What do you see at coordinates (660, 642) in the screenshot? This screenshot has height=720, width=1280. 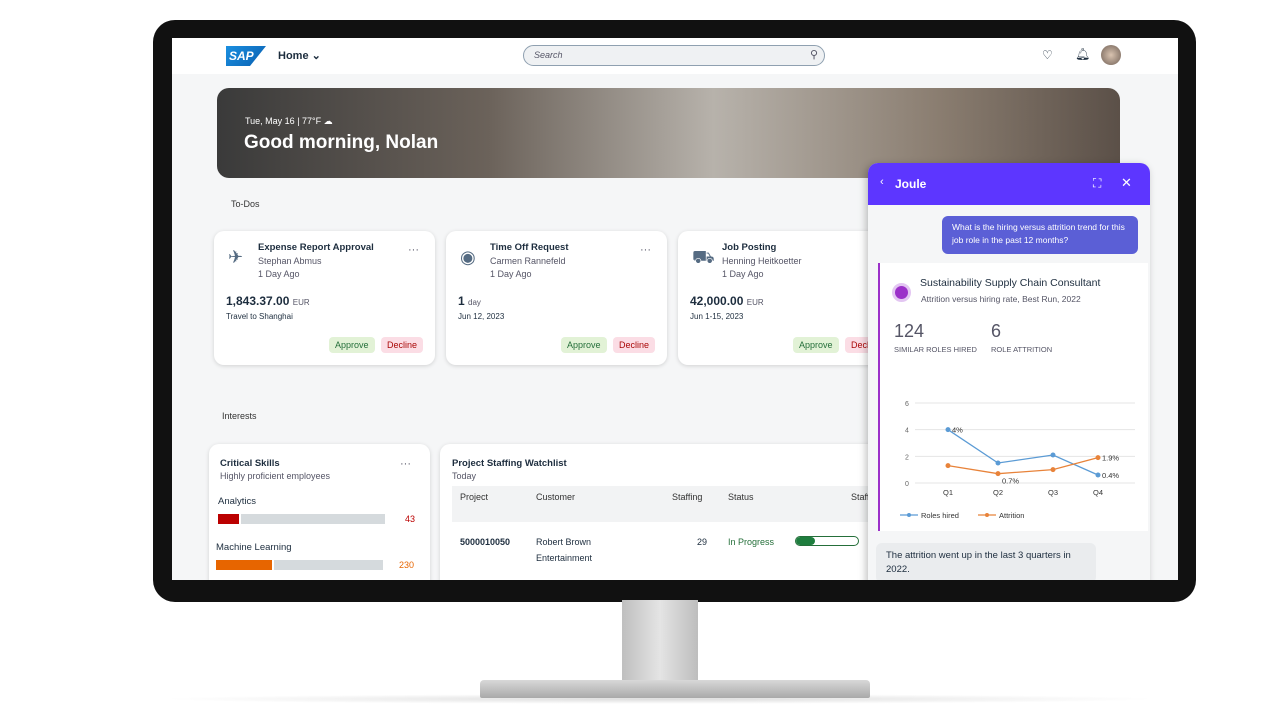 I see `monitor-stand` at bounding box center [660, 642].